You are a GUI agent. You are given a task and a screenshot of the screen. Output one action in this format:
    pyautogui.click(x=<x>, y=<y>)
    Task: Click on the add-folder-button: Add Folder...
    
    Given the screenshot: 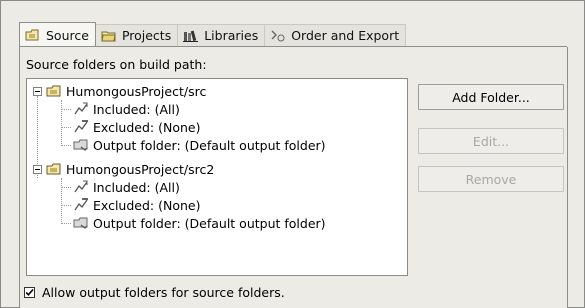 What is the action you would take?
    pyautogui.click(x=491, y=97)
    